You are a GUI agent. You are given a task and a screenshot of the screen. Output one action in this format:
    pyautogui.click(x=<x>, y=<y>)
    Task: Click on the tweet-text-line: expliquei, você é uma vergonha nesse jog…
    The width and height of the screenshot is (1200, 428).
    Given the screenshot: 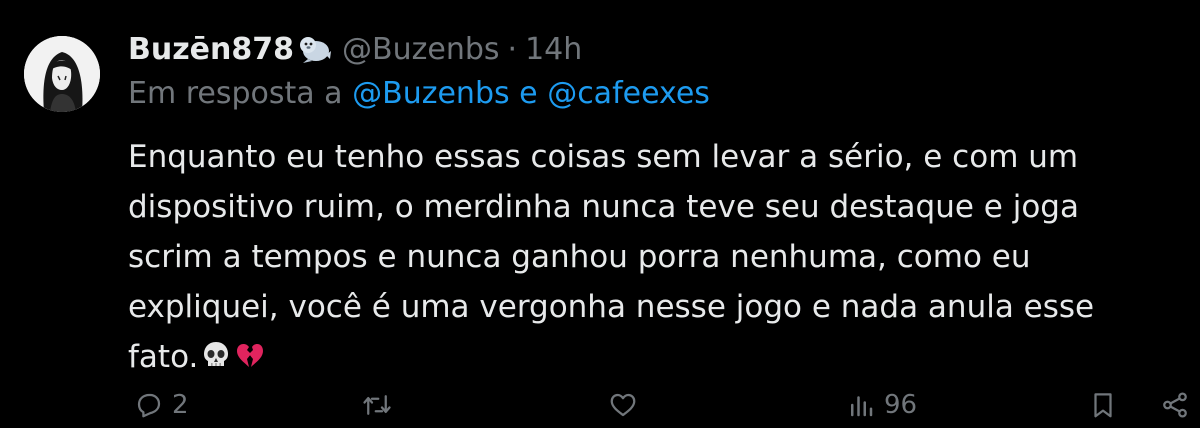 What is the action you would take?
    pyautogui.click(x=611, y=307)
    